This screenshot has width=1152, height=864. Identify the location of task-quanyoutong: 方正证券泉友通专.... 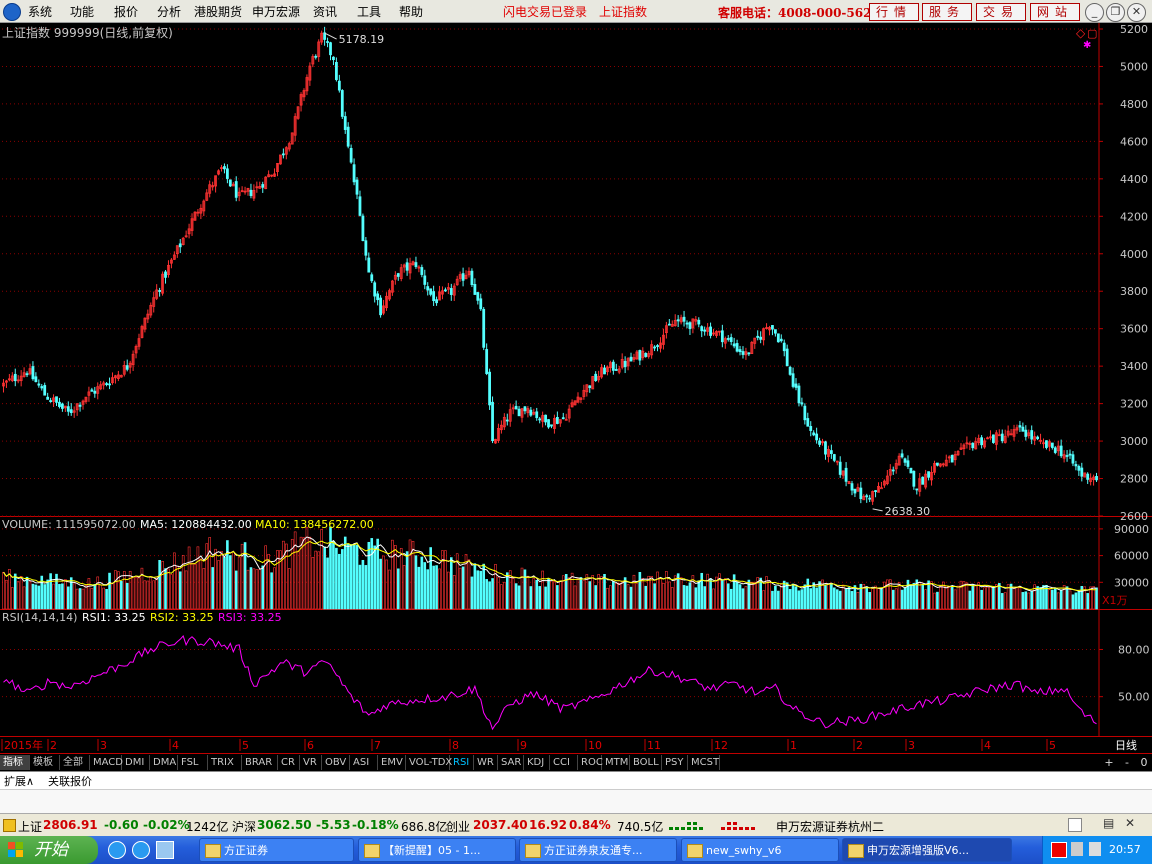
(598, 850).